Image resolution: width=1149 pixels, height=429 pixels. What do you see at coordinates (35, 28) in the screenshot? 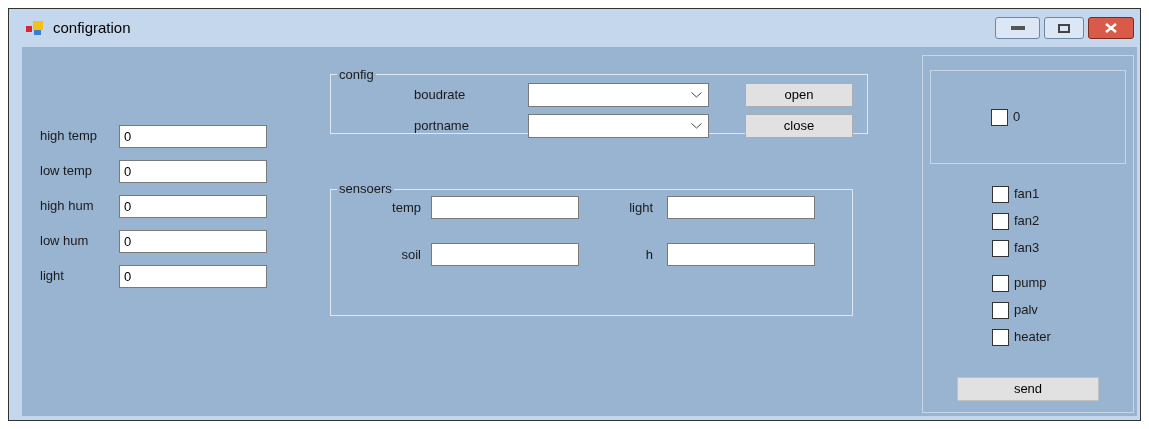
I see `app-icon` at bounding box center [35, 28].